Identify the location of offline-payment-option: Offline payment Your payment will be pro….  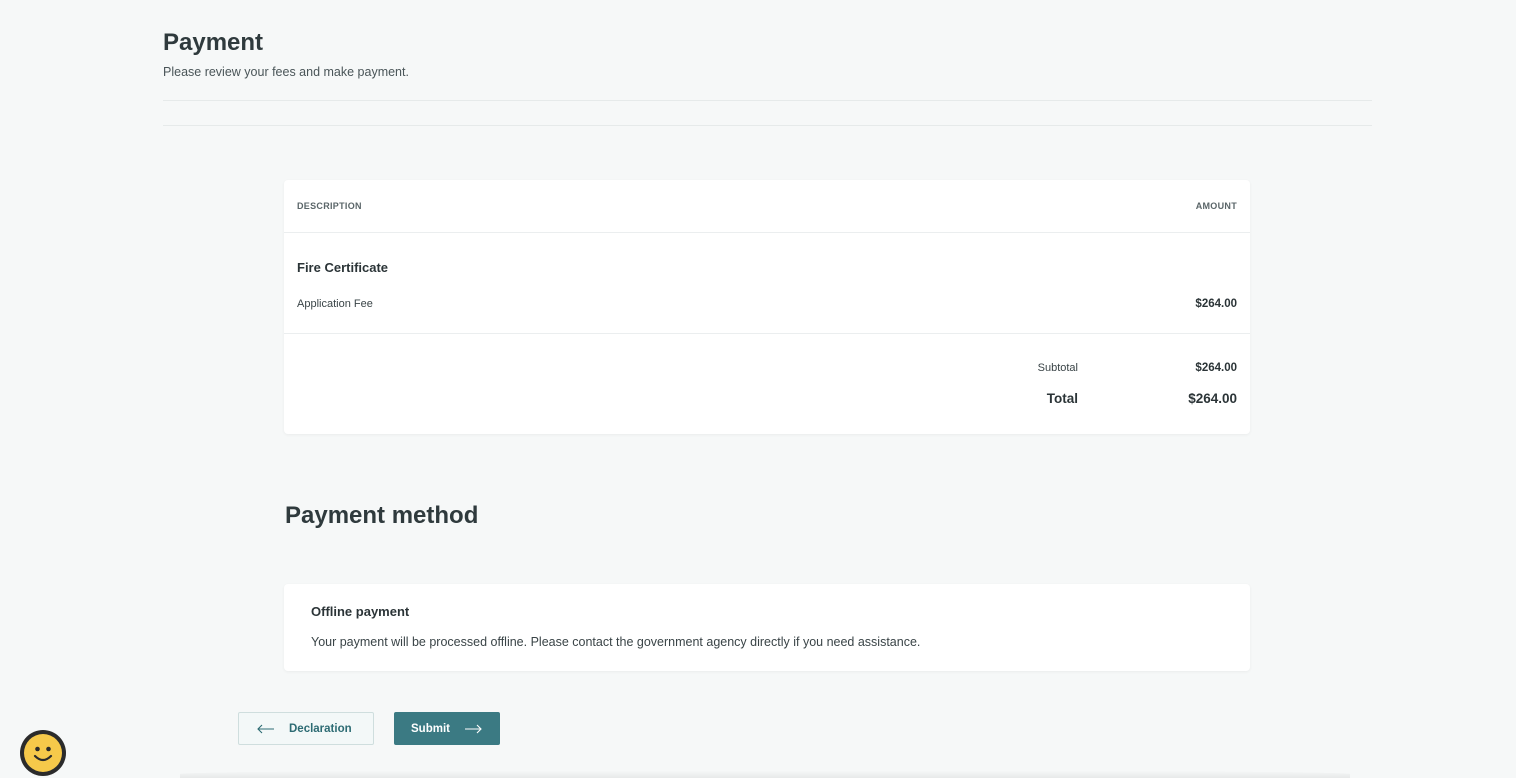
(767, 627).